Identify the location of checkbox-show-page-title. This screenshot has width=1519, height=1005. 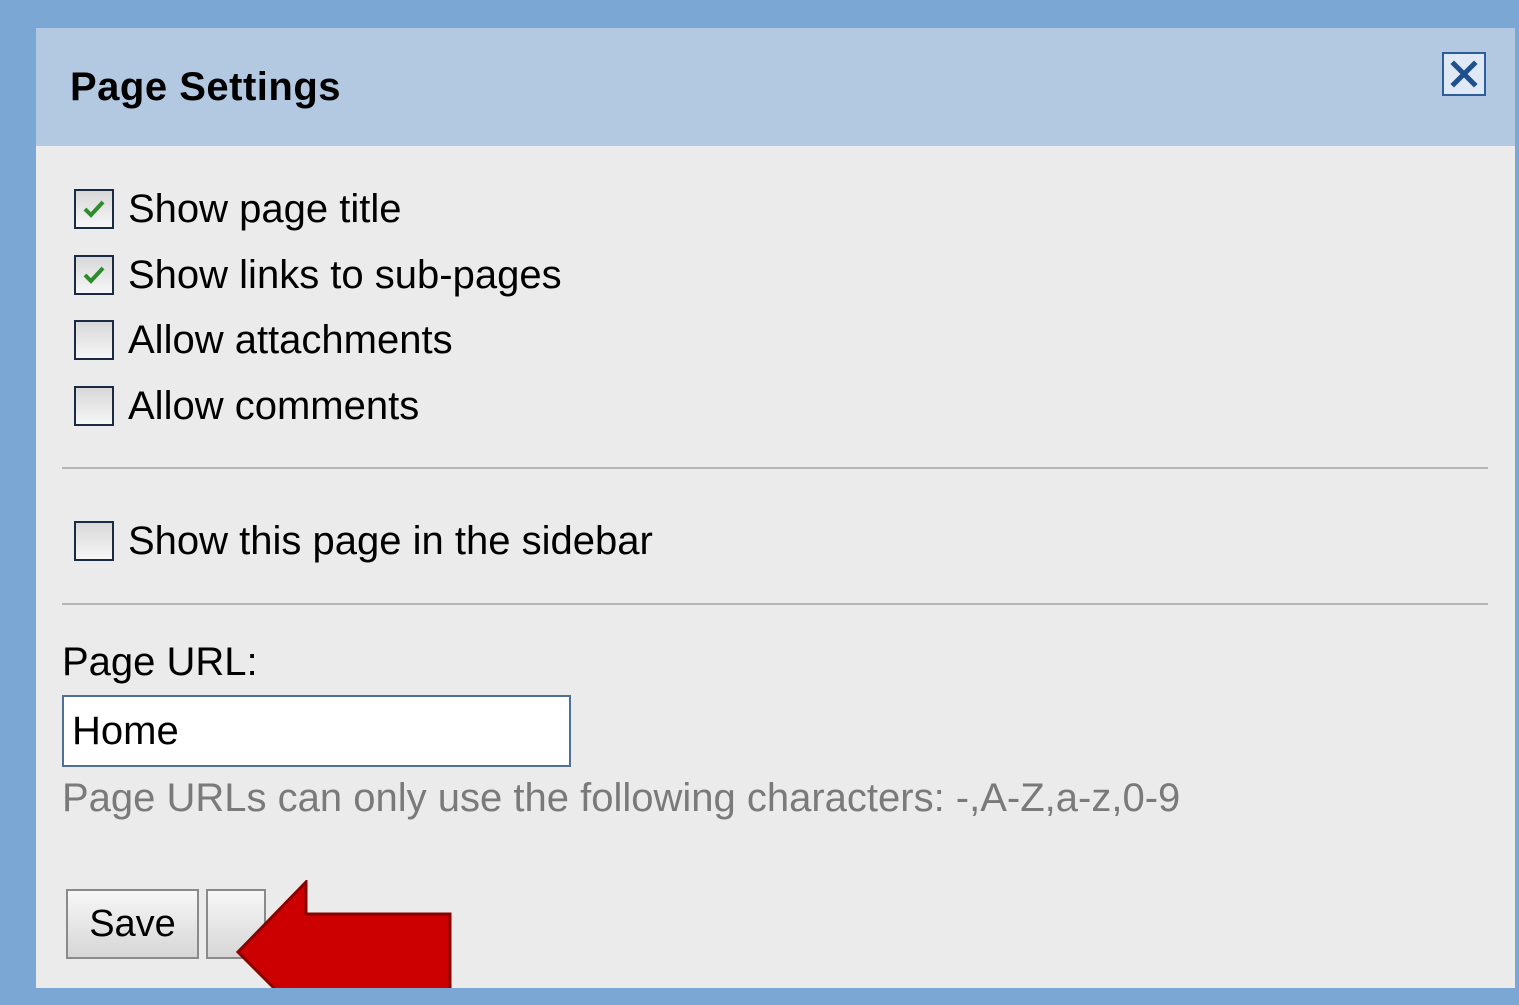
(94, 209).